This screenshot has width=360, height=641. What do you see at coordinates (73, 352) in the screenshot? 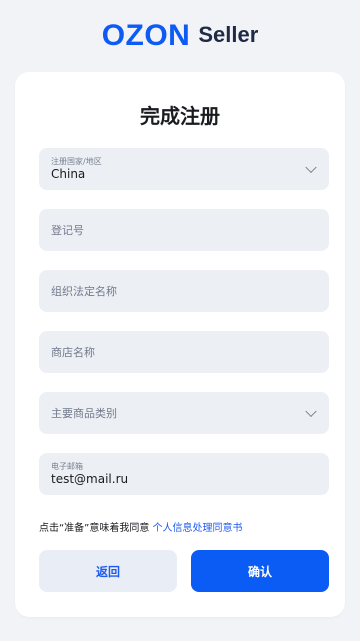
I see `store-name-placeholder: 商店名称` at bounding box center [73, 352].